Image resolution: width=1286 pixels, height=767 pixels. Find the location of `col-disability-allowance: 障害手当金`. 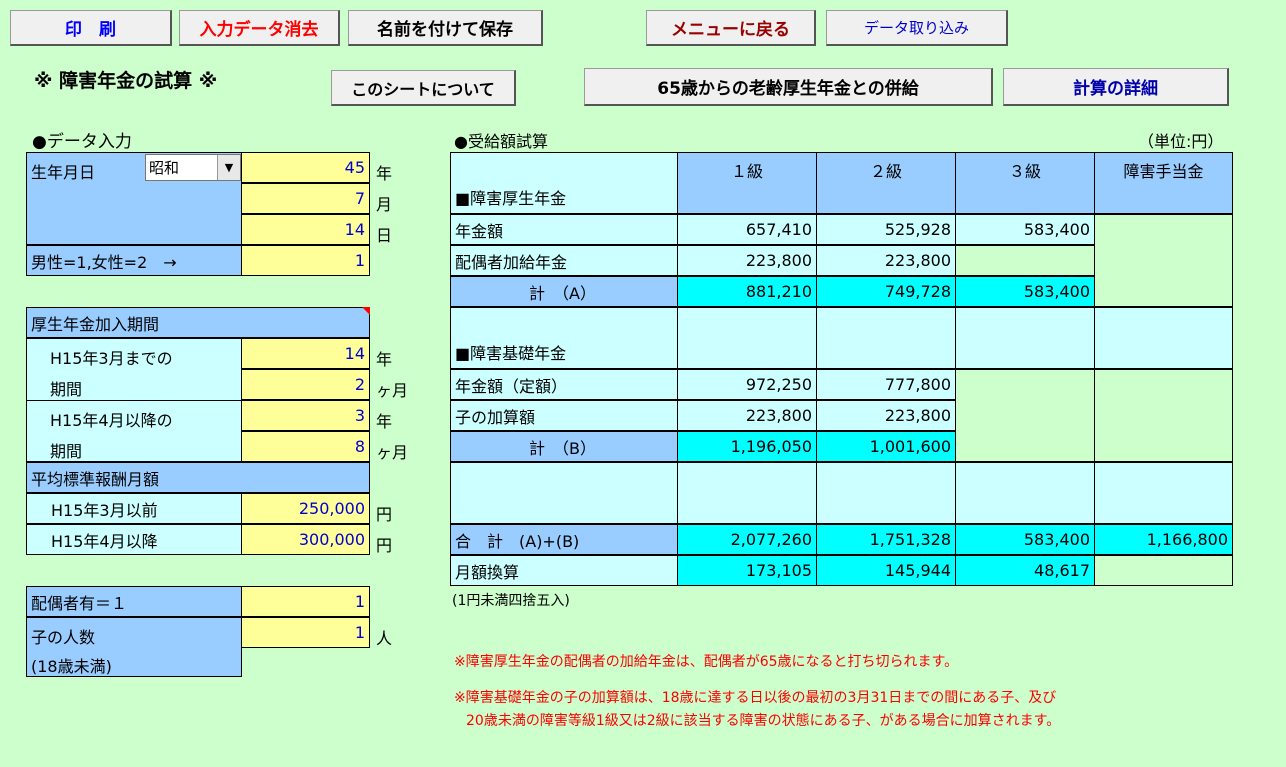

col-disability-allowance: 障害手当金 is located at coordinates (1163, 183).